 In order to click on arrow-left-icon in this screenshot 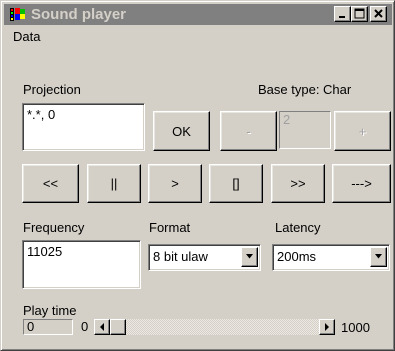, I will do `click(102, 327)`.